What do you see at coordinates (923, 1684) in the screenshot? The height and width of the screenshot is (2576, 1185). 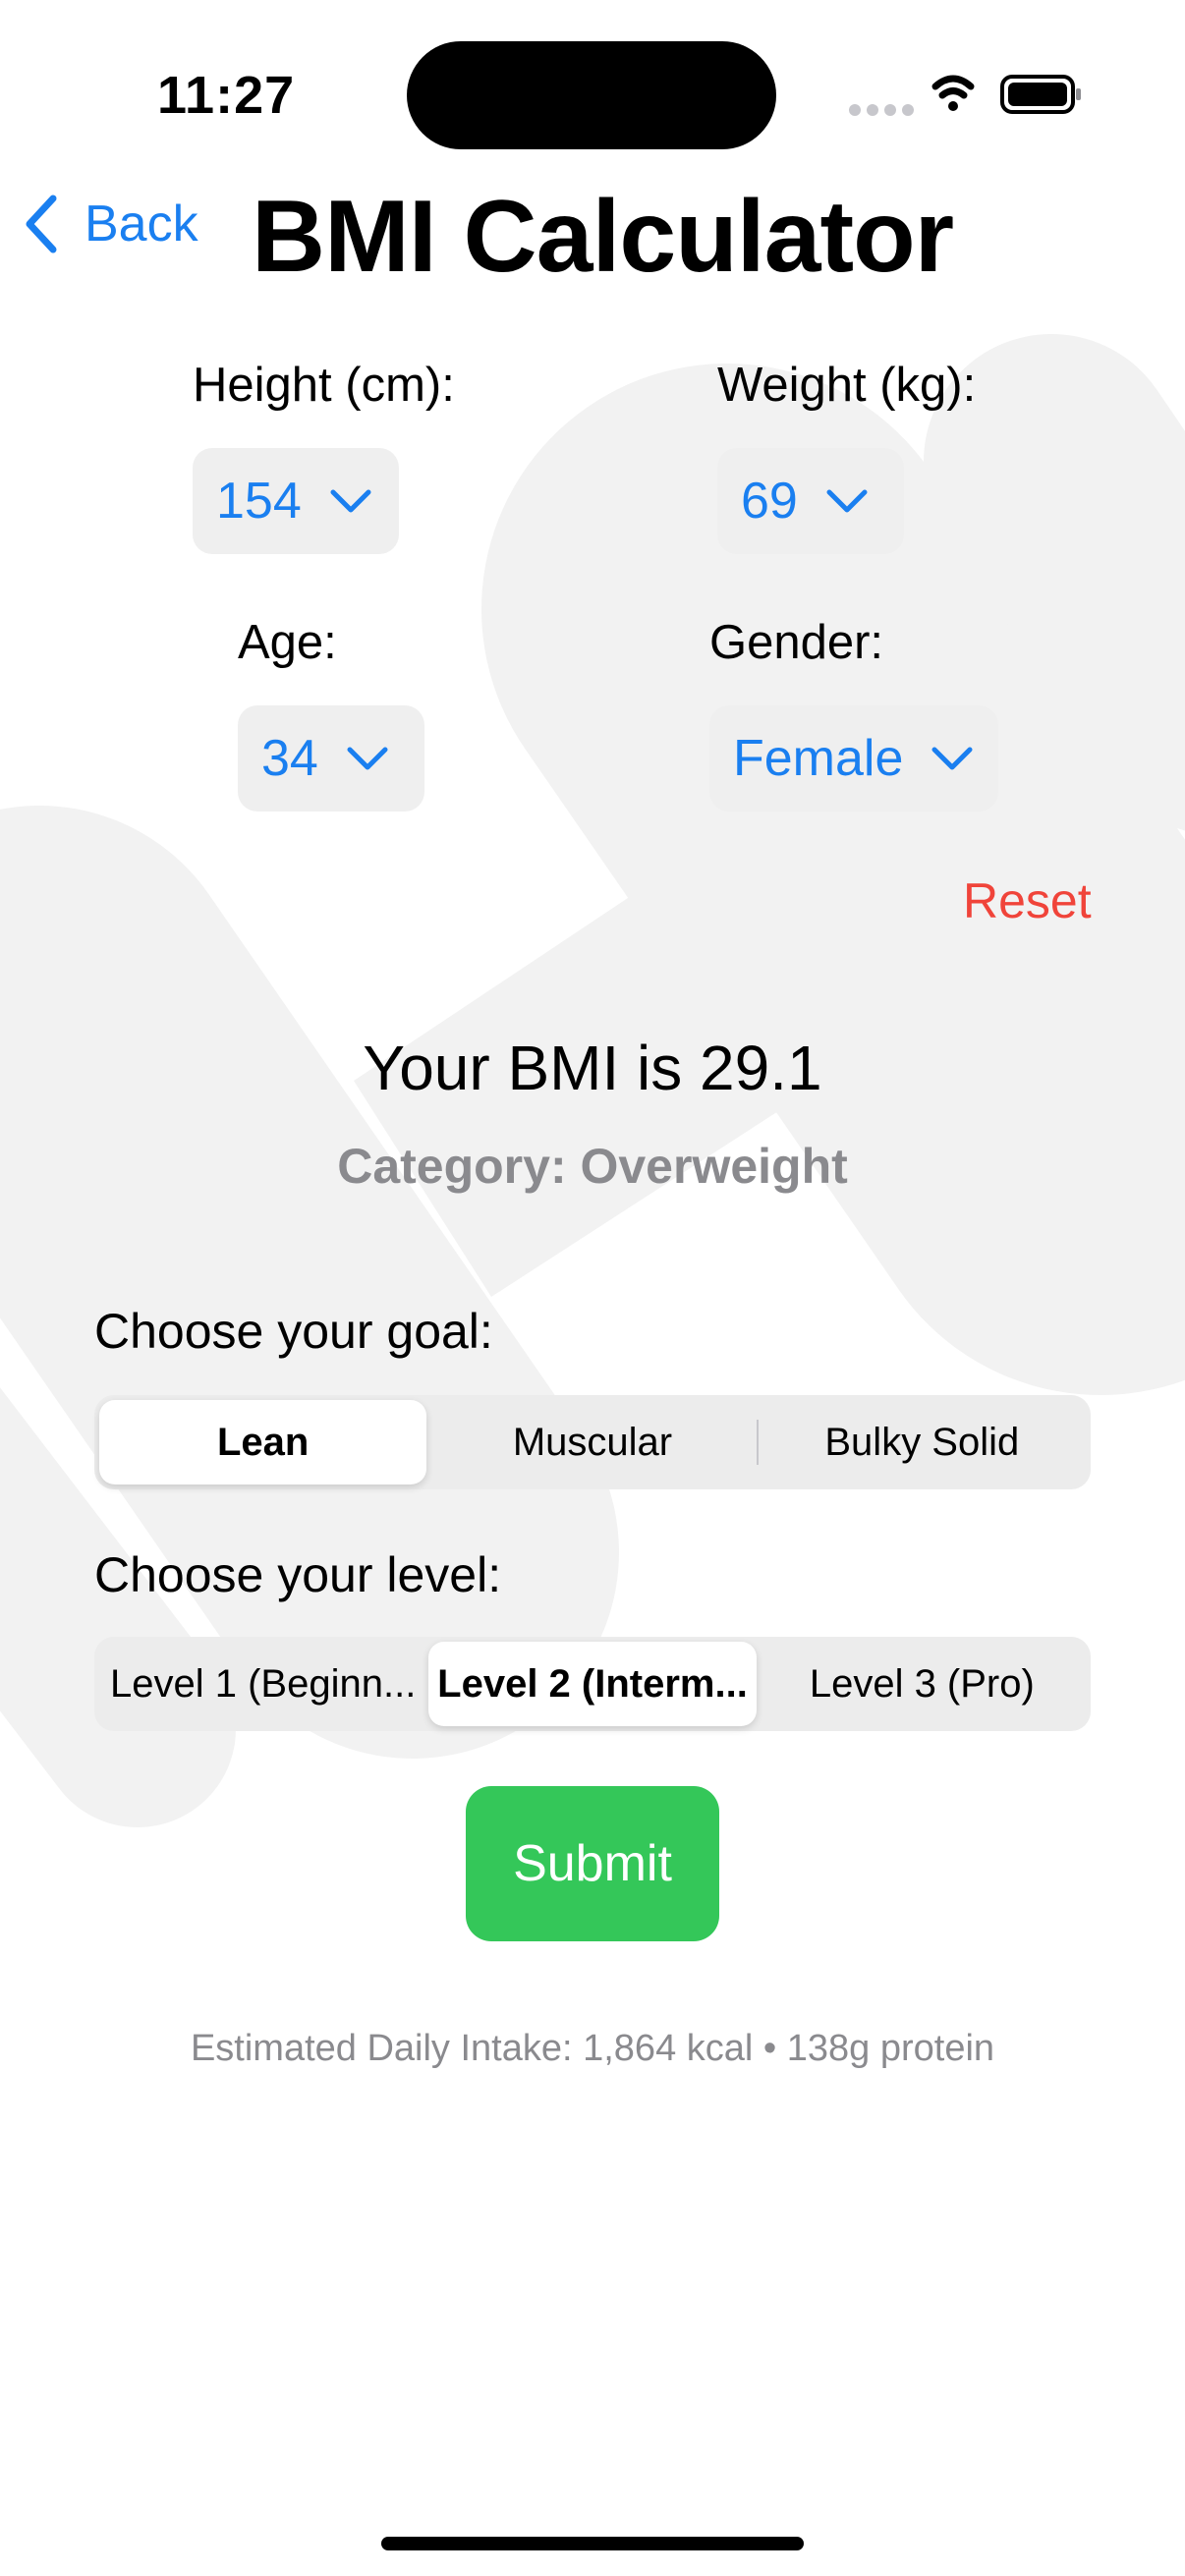 I see `level-option-3: Level 3 (Pro)` at bounding box center [923, 1684].